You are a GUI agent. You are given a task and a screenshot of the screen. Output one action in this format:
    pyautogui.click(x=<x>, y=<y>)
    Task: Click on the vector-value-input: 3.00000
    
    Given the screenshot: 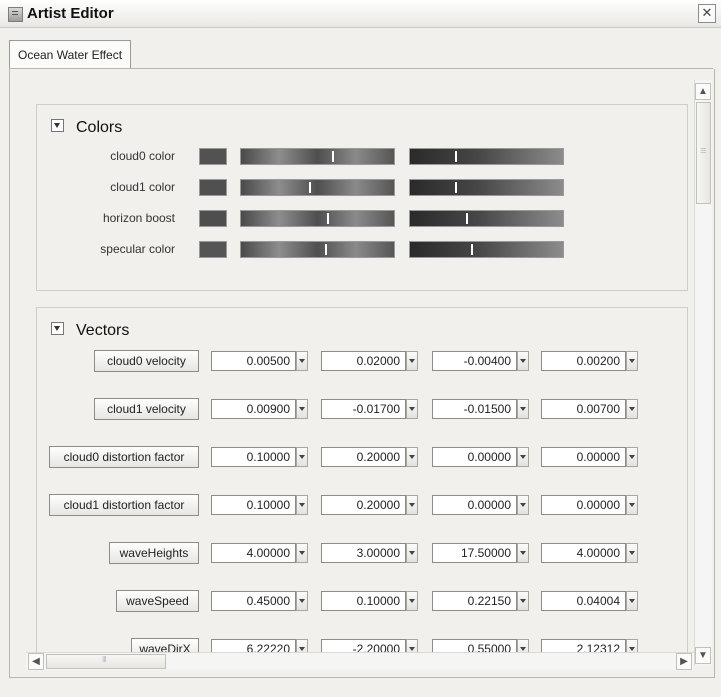 What is the action you would take?
    pyautogui.click(x=363, y=553)
    